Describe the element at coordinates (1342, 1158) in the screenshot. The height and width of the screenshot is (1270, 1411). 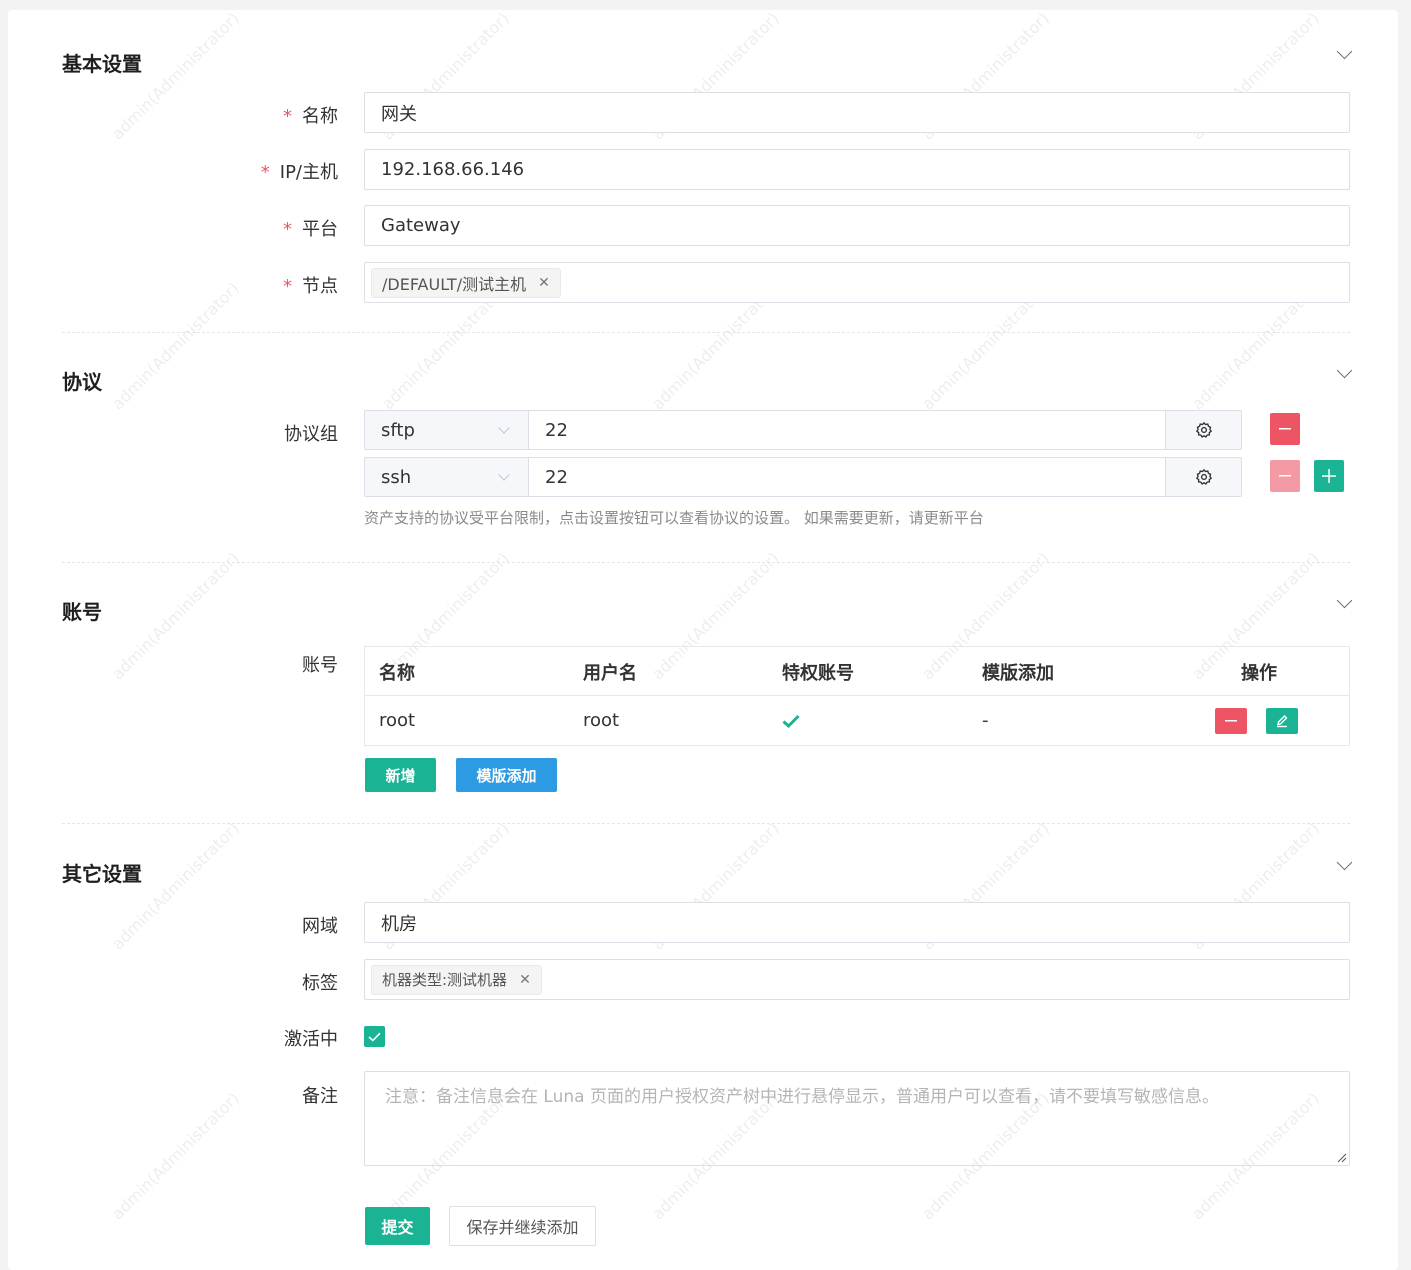
I see `resize-handle-icon` at that location.